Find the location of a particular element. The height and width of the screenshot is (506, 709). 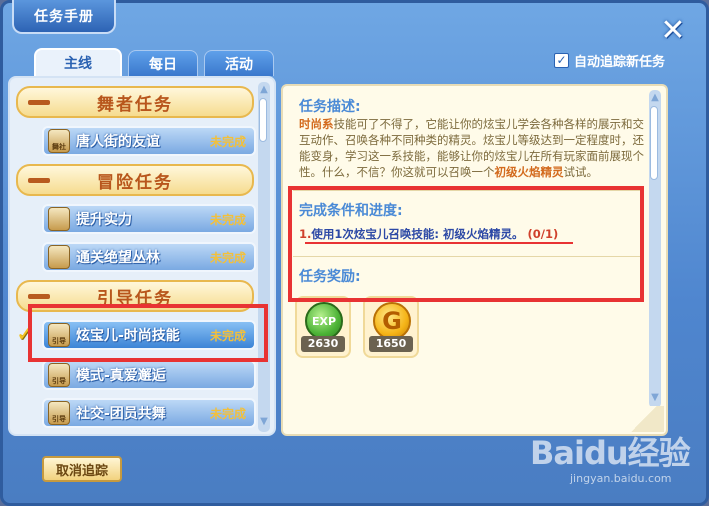

task-name: 唐人街的友谊 is located at coordinates (118, 142).